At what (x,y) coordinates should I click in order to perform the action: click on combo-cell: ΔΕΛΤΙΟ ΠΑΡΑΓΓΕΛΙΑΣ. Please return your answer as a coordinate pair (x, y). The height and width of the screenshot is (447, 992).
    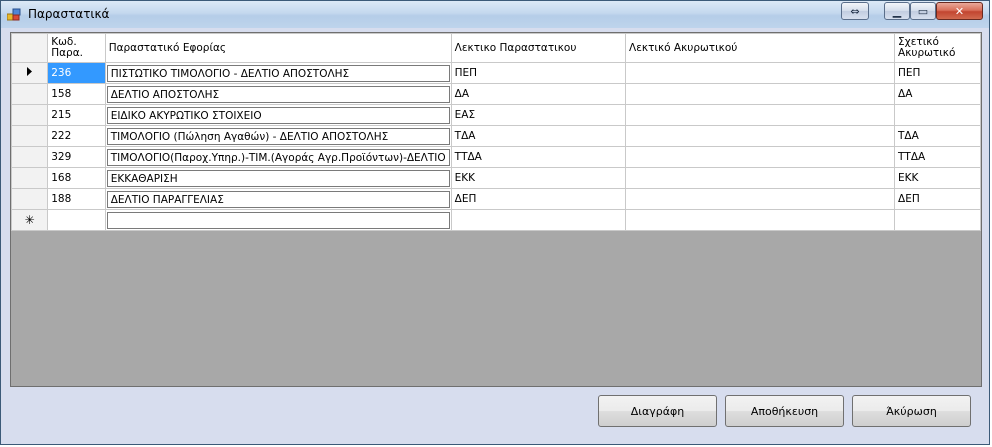
    Looking at the image, I should click on (278, 199).